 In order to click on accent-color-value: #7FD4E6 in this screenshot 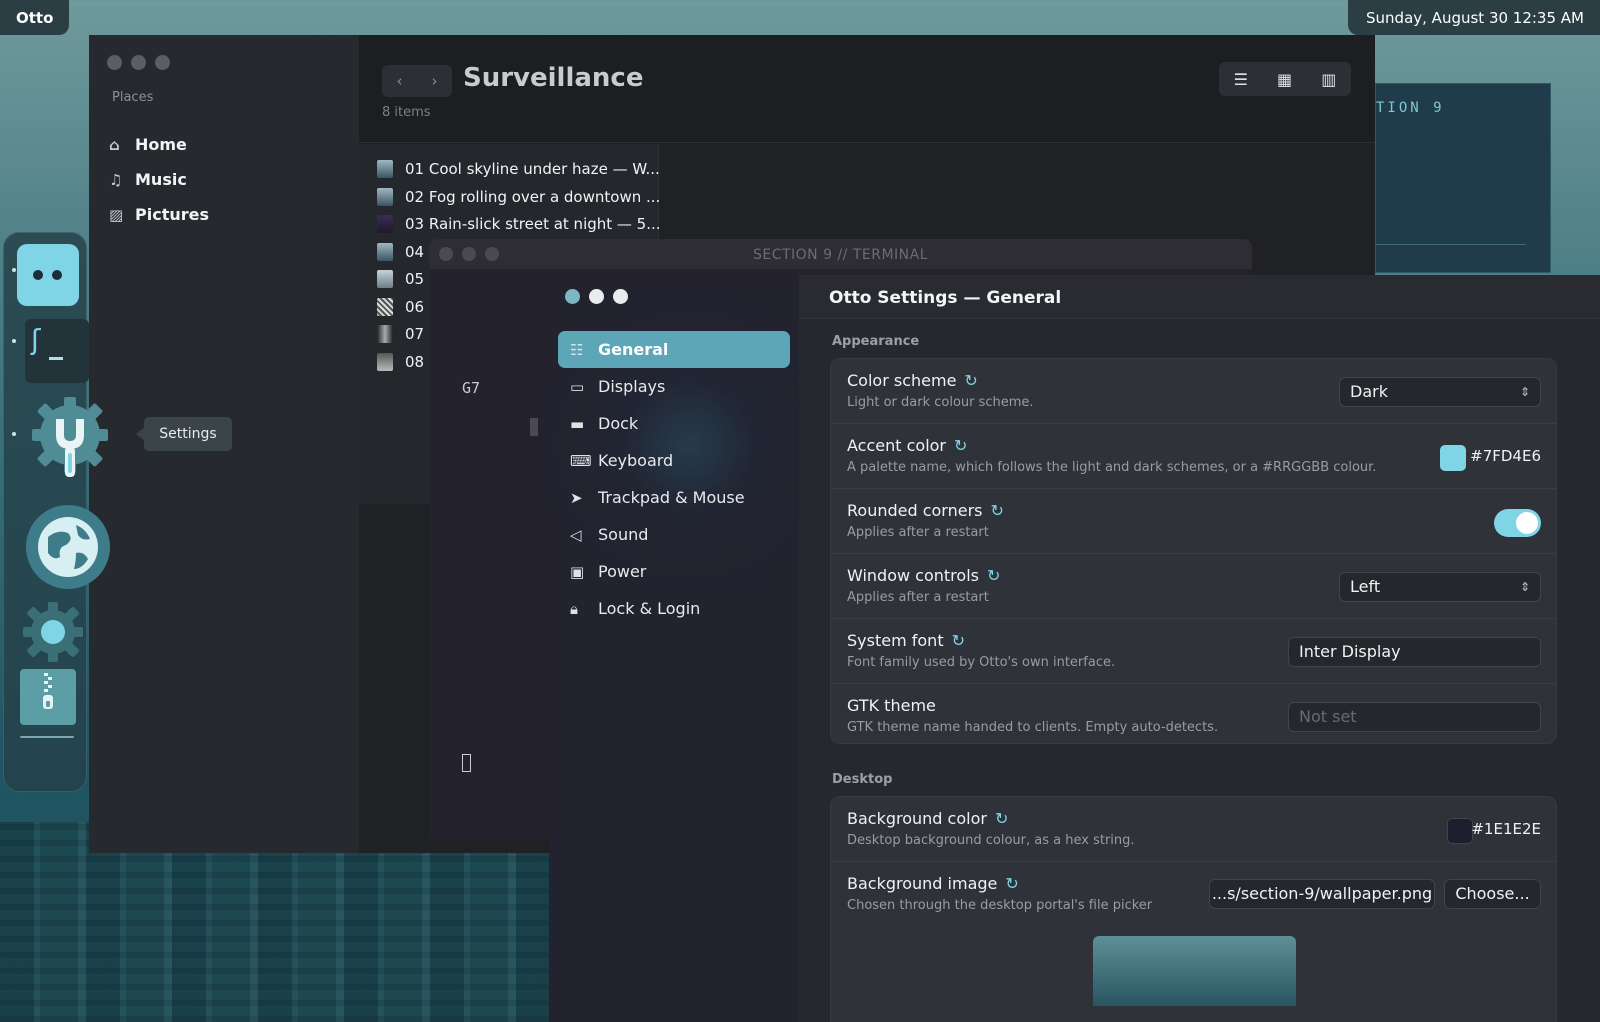, I will do `click(1505, 456)`.